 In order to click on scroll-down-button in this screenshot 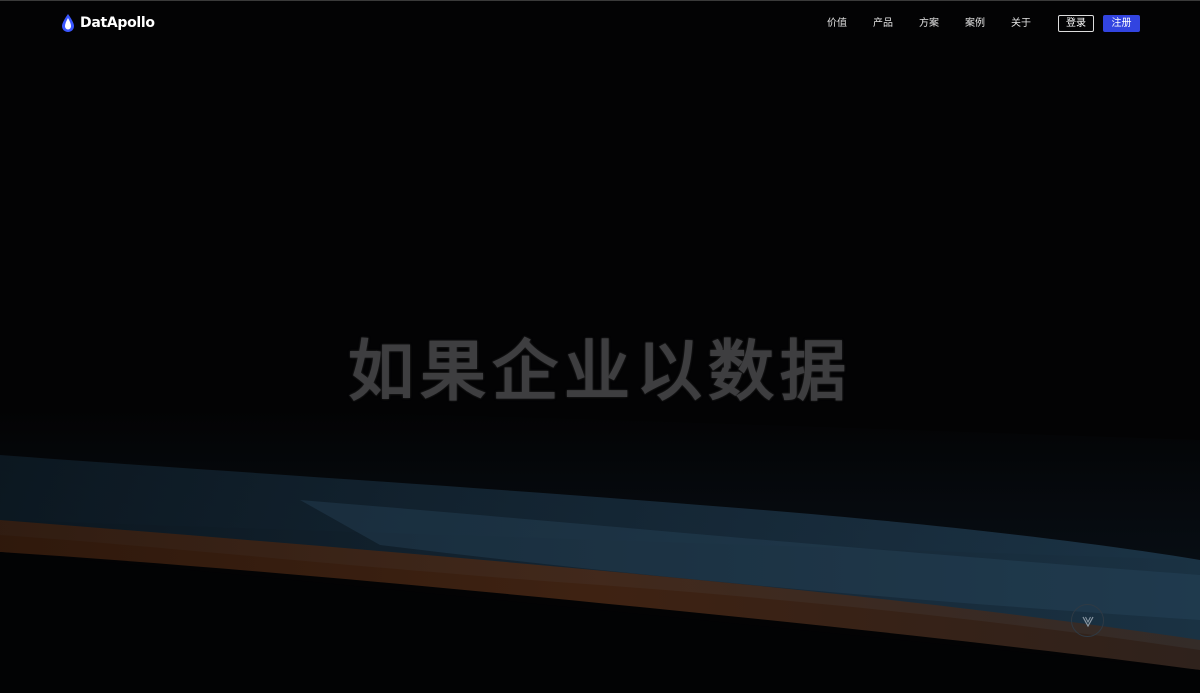, I will do `click(1087, 620)`.